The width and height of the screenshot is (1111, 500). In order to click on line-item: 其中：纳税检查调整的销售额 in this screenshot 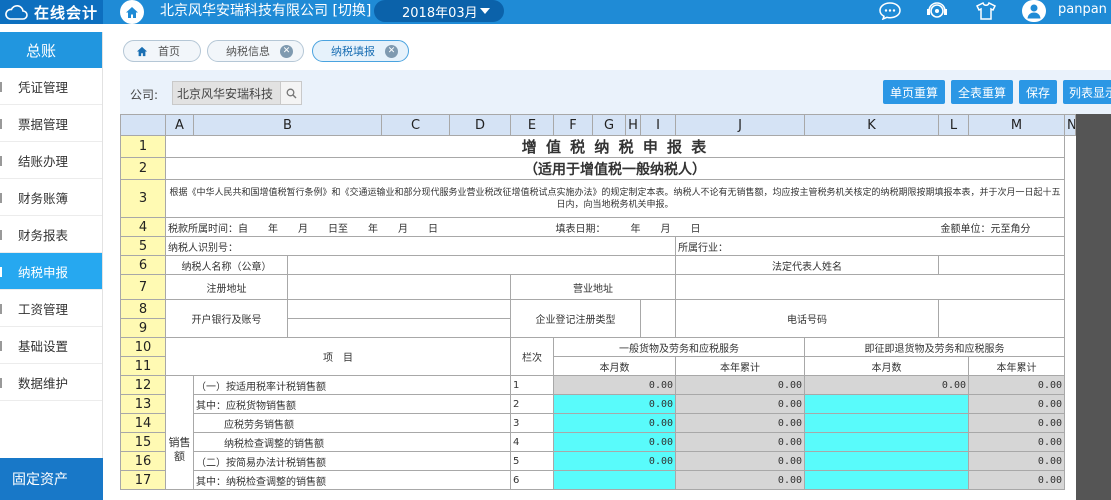, I will do `click(352, 480)`.